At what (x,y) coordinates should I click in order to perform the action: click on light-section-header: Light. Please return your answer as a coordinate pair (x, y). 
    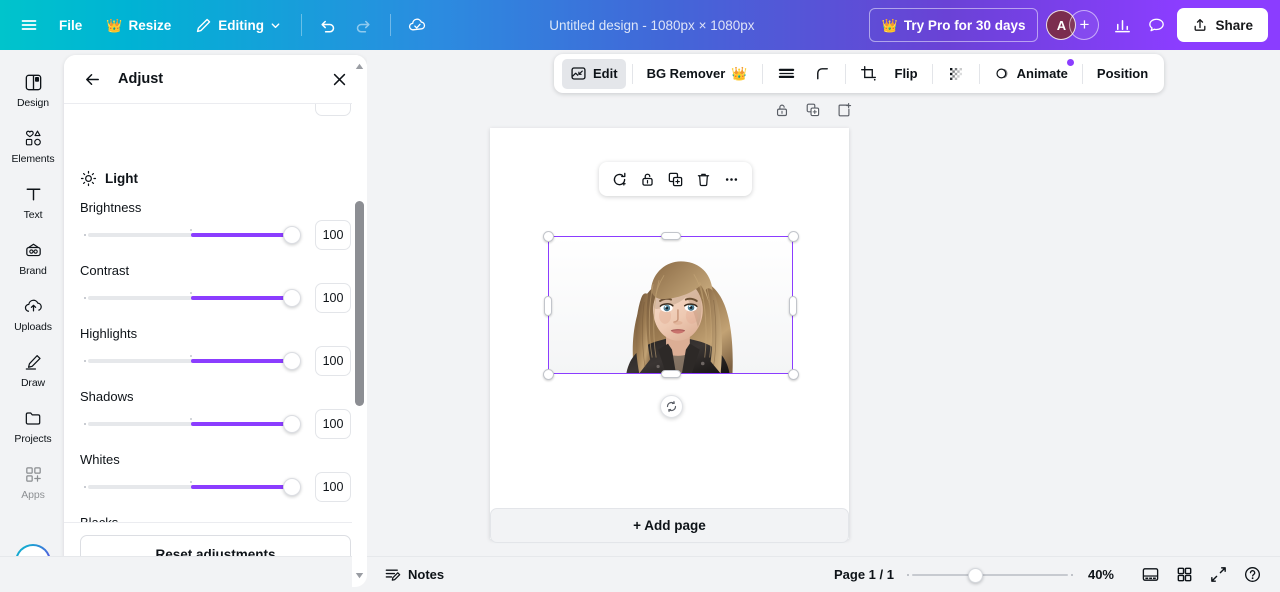
    Looking at the image, I should click on (215, 178).